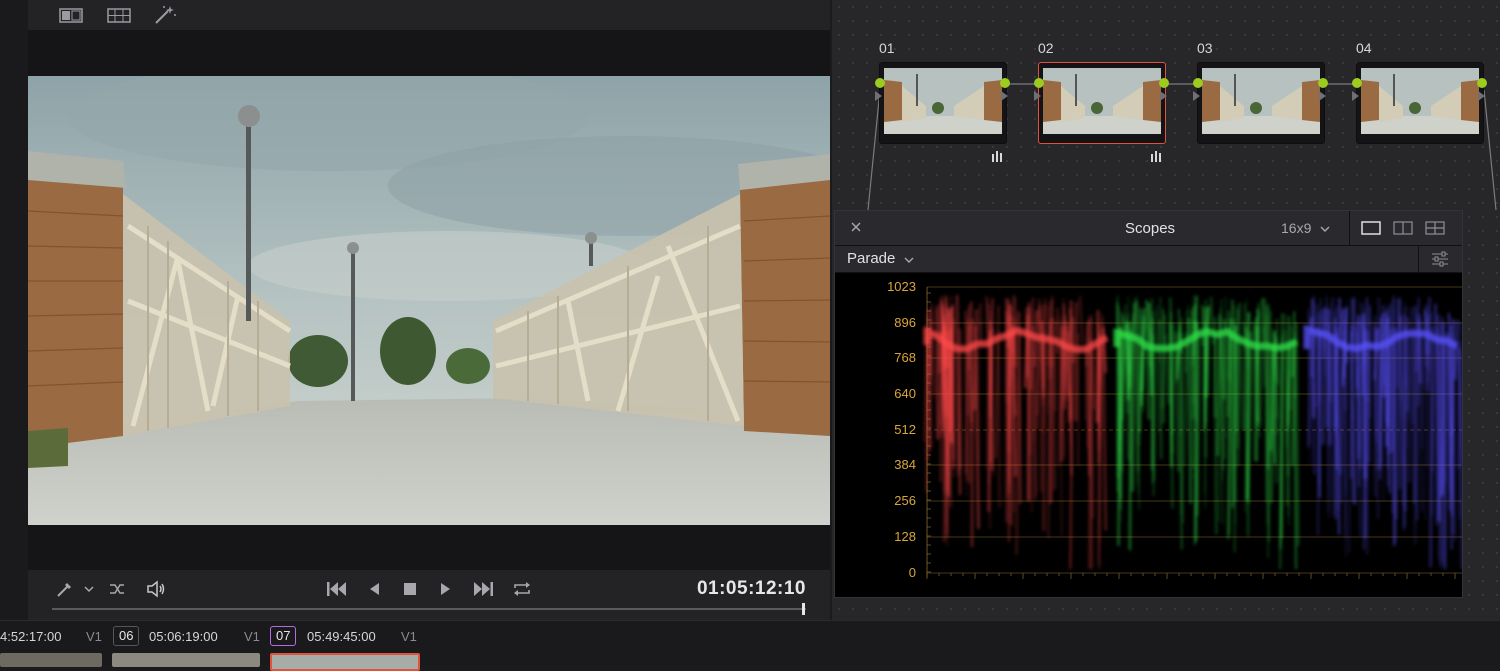 The width and height of the screenshot is (1500, 671). What do you see at coordinates (156, 589) in the screenshot?
I see `speaker-icon` at bounding box center [156, 589].